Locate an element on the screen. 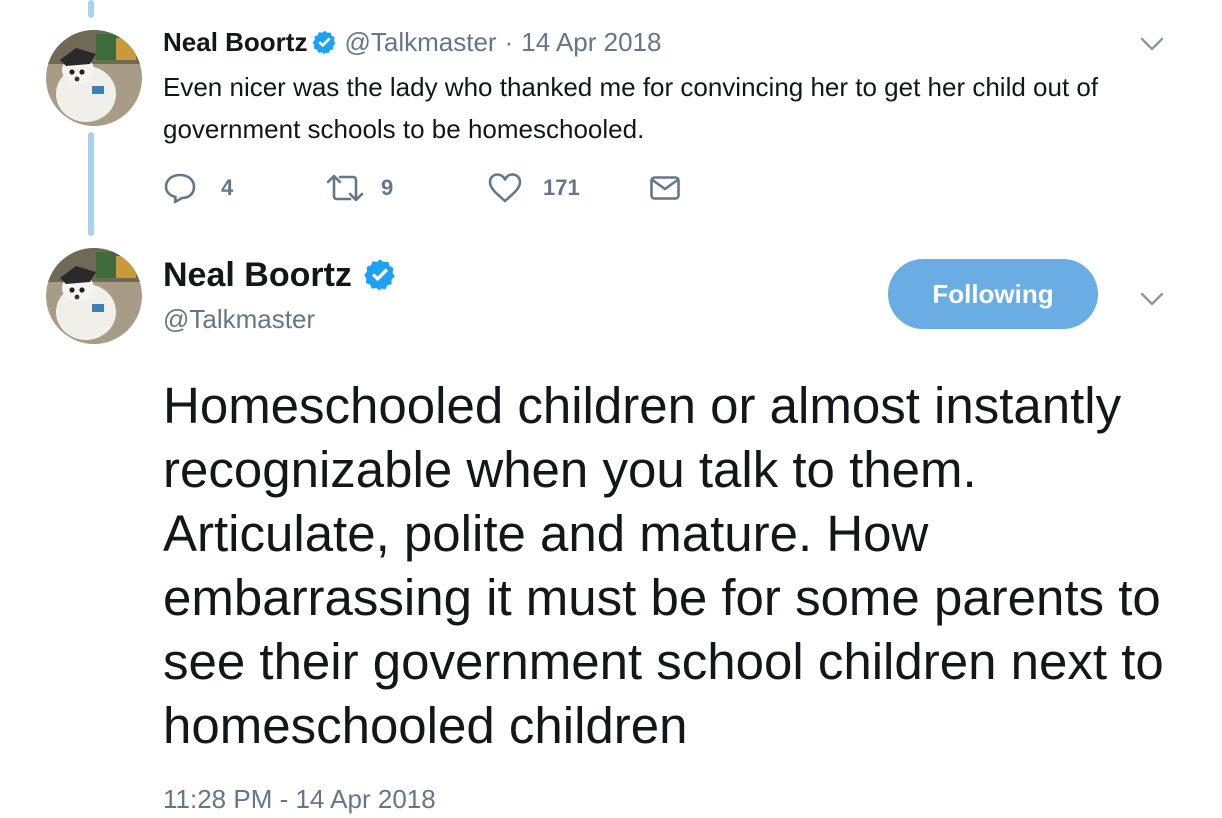 Image resolution: width=1222 pixels, height=818 pixels. thread-line-connector is located at coordinates (91, 184).